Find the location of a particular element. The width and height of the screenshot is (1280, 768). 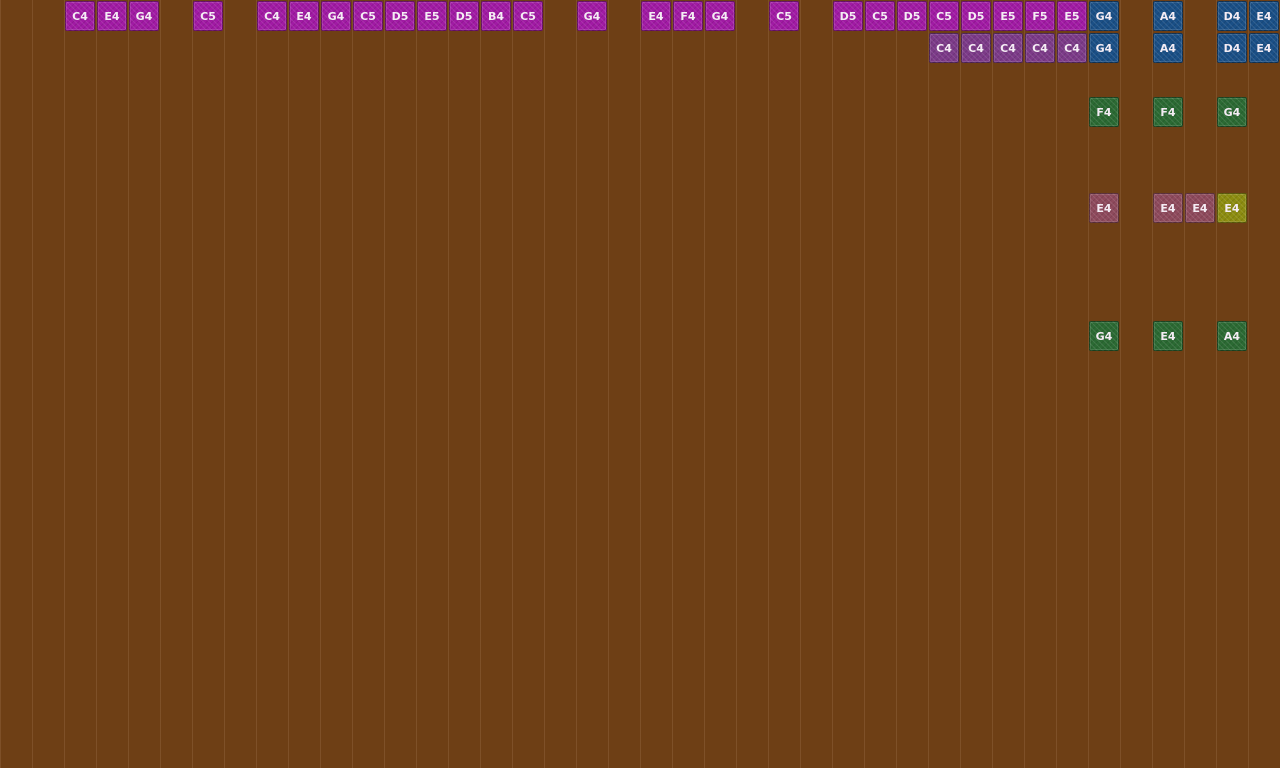

note-block: B4 is located at coordinates (496, 16).